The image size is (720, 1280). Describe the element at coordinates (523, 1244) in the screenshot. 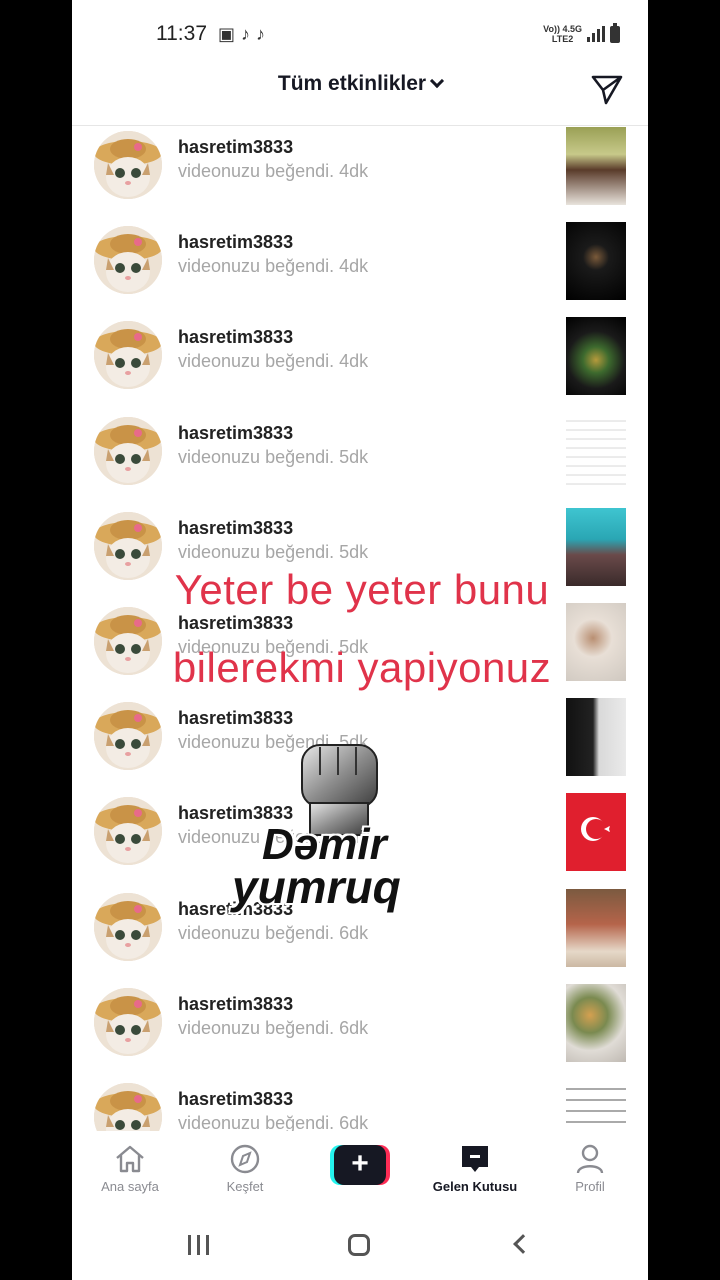

I see `back-button` at that location.